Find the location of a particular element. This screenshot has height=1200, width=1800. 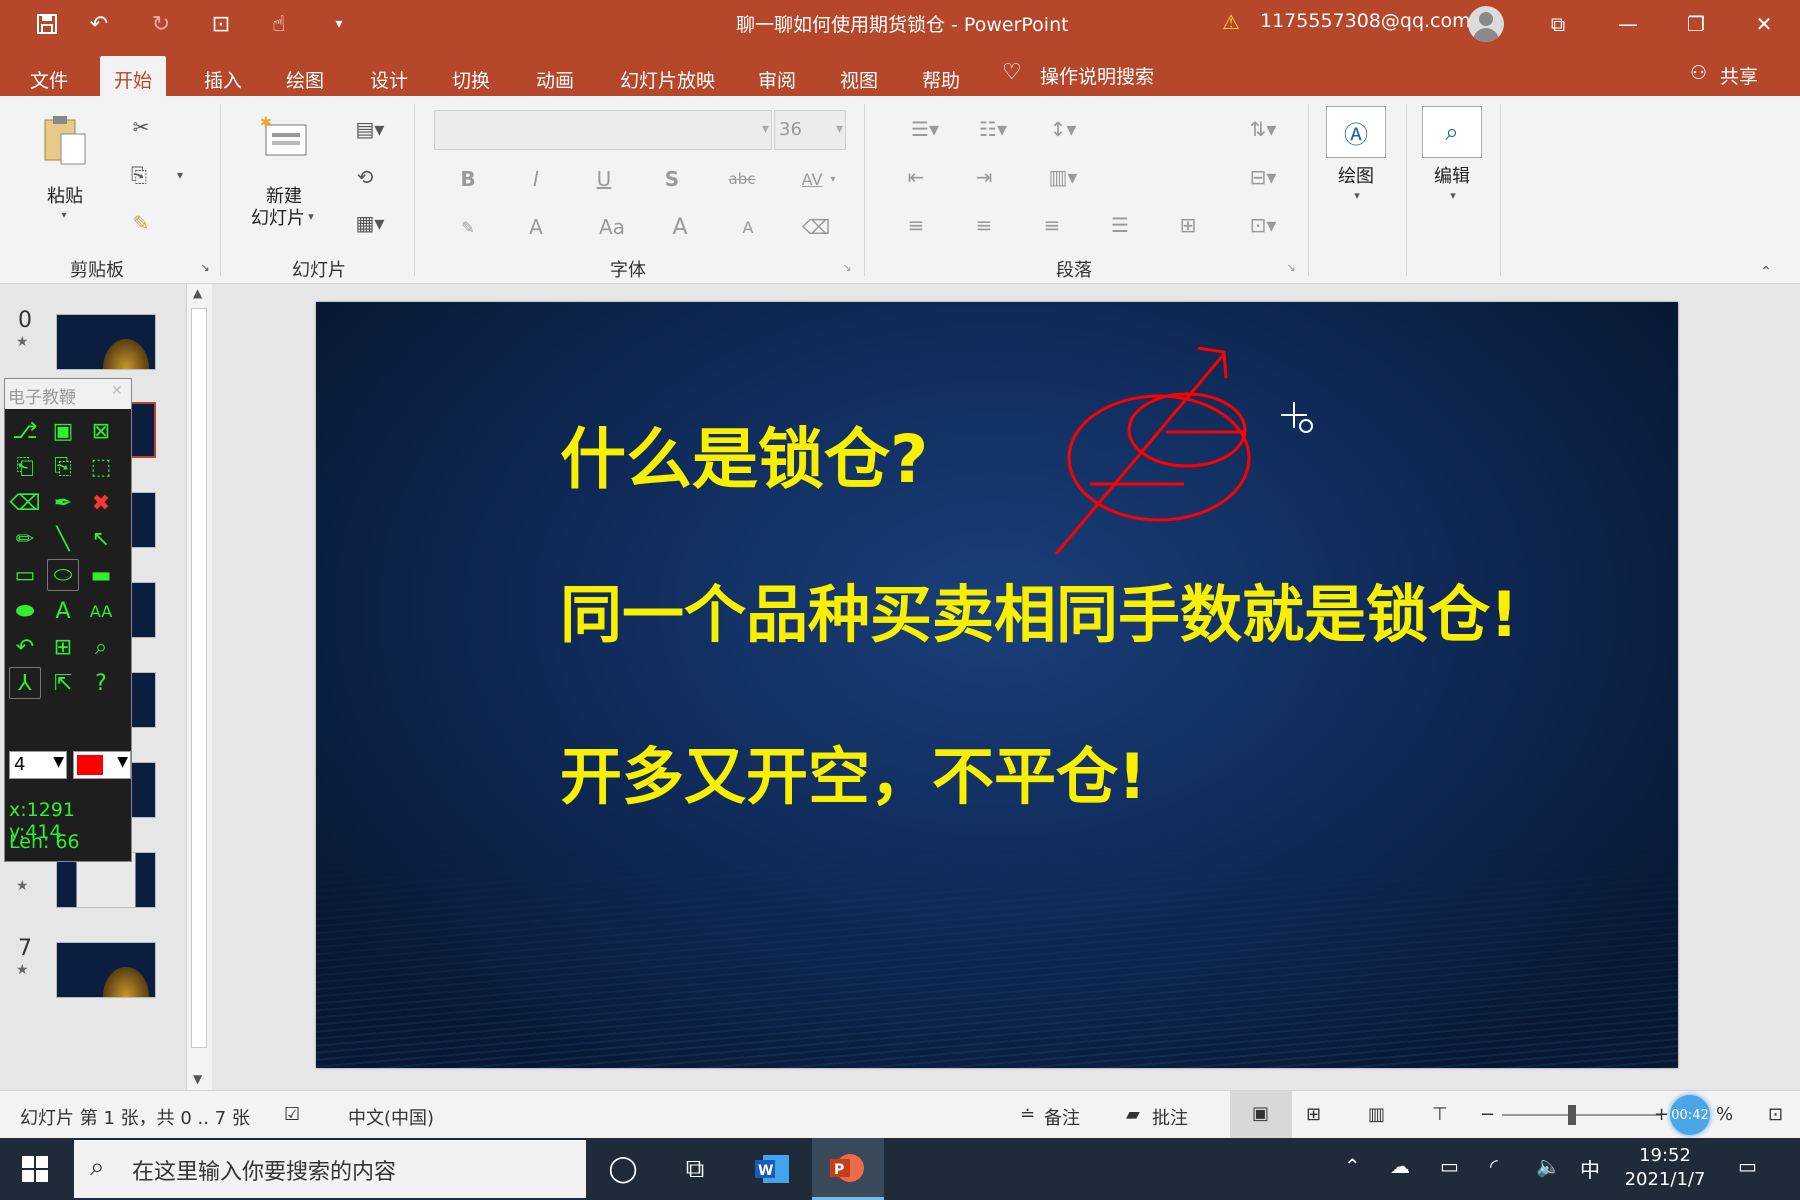

underline-button: U is located at coordinates (604, 179).